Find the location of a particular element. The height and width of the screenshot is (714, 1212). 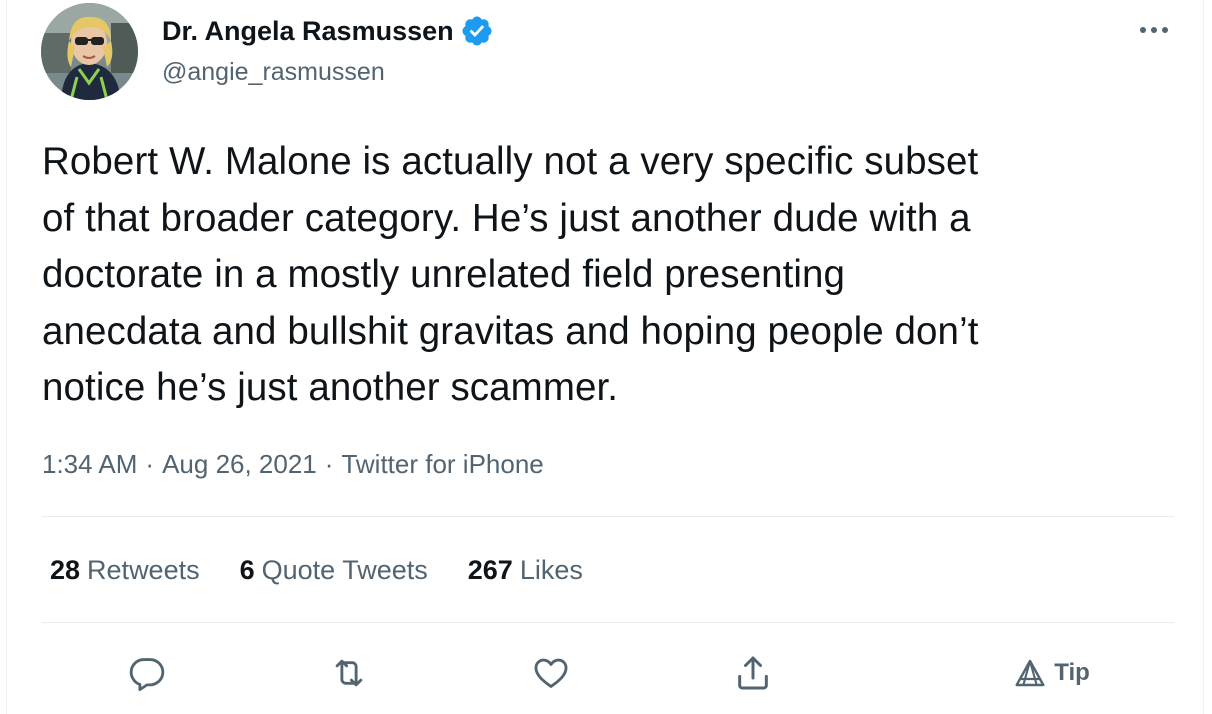

quote-tweets-stat: 6 Quote Tweets is located at coordinates (334, 570).